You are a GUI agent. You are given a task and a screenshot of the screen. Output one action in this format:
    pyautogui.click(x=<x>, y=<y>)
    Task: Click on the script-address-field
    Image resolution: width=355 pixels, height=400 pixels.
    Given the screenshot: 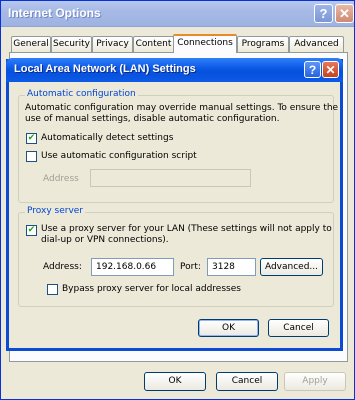 What is the action you would take?
    pyautogui.click(x=170, y=178)
    